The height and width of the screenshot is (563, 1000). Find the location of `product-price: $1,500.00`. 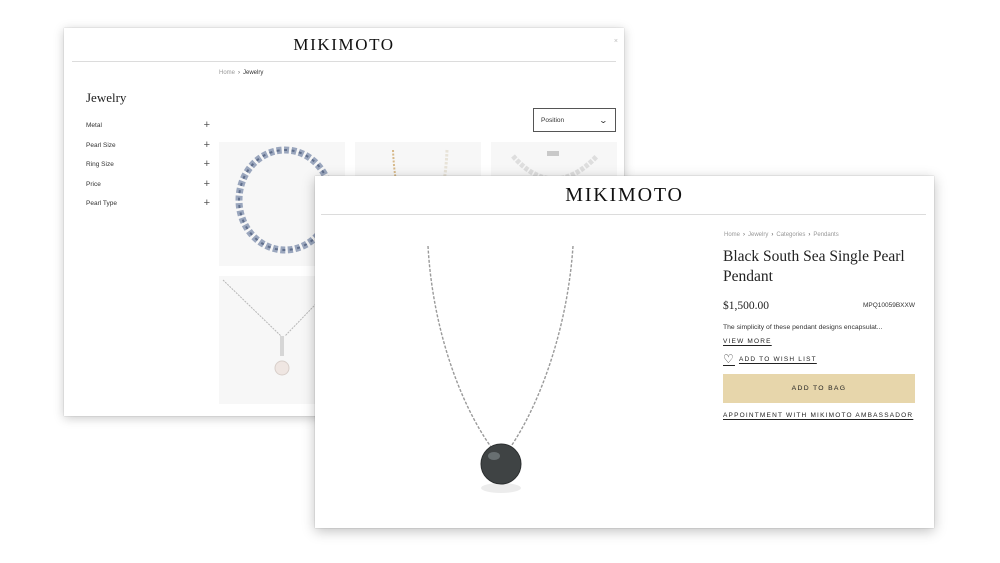

product-price: $1,500.00 is located at coordinates (746, 306).